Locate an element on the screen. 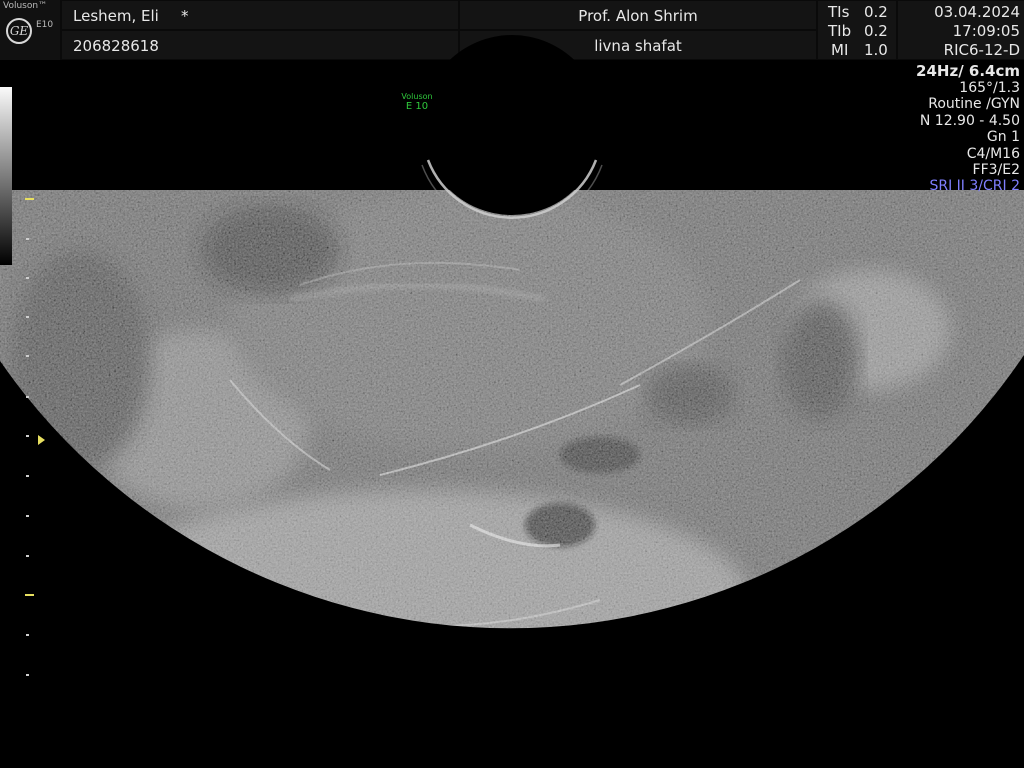 This screenshot has height=768, width=1024. grayscale-bar is located at coordinates (6, 176).